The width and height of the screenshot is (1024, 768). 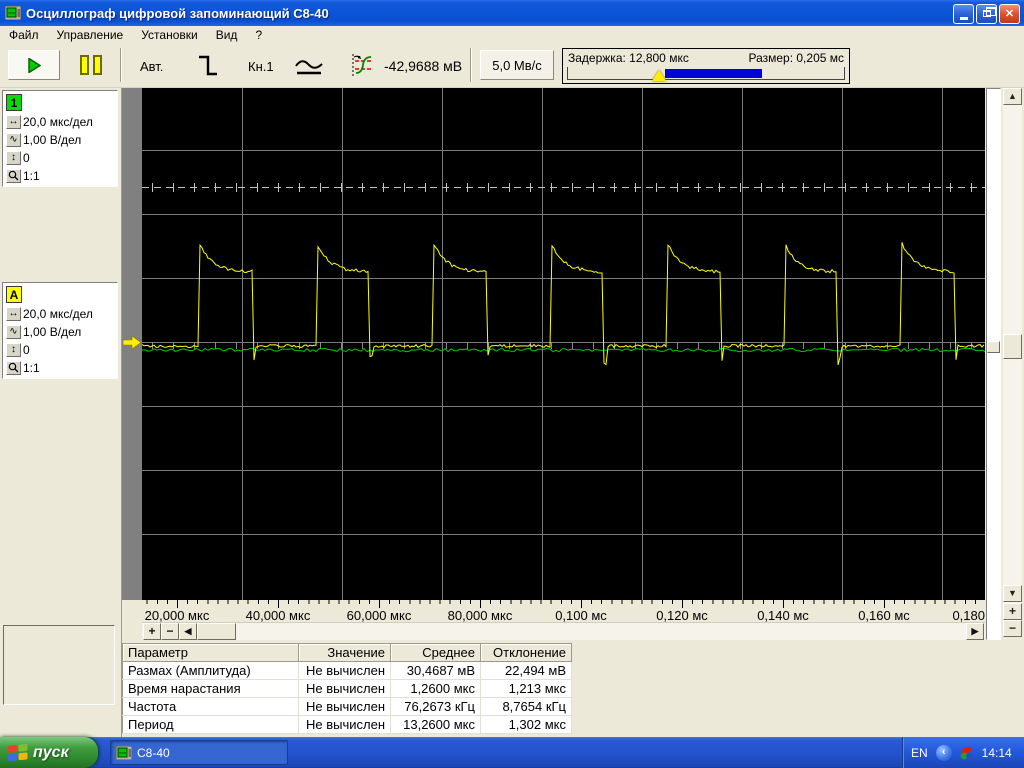 What do you see at coordinates (517, 65) in the screenshot?
I see `sample-rate-button: 5,0 Мв/с` at bounding box center [517, 65].